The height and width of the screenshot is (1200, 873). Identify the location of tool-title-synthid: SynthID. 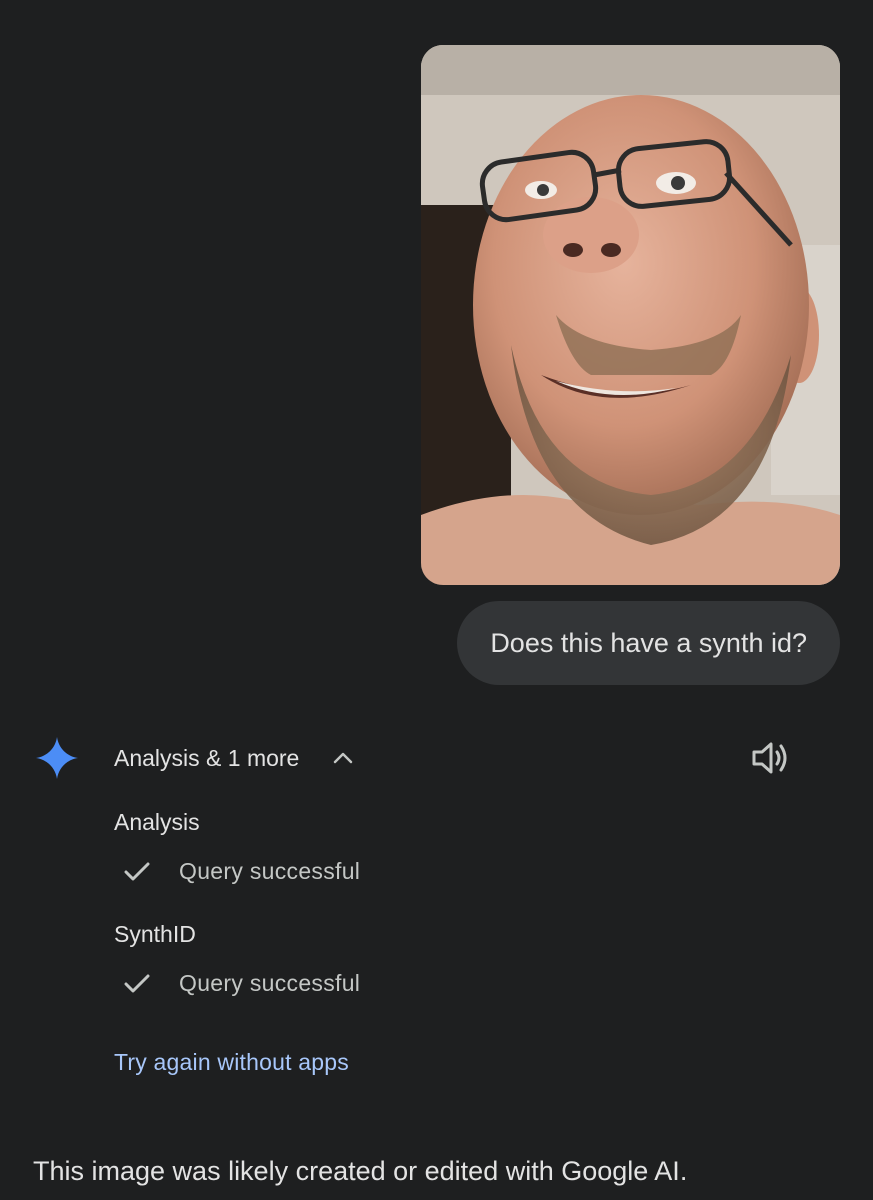
(155, 934).